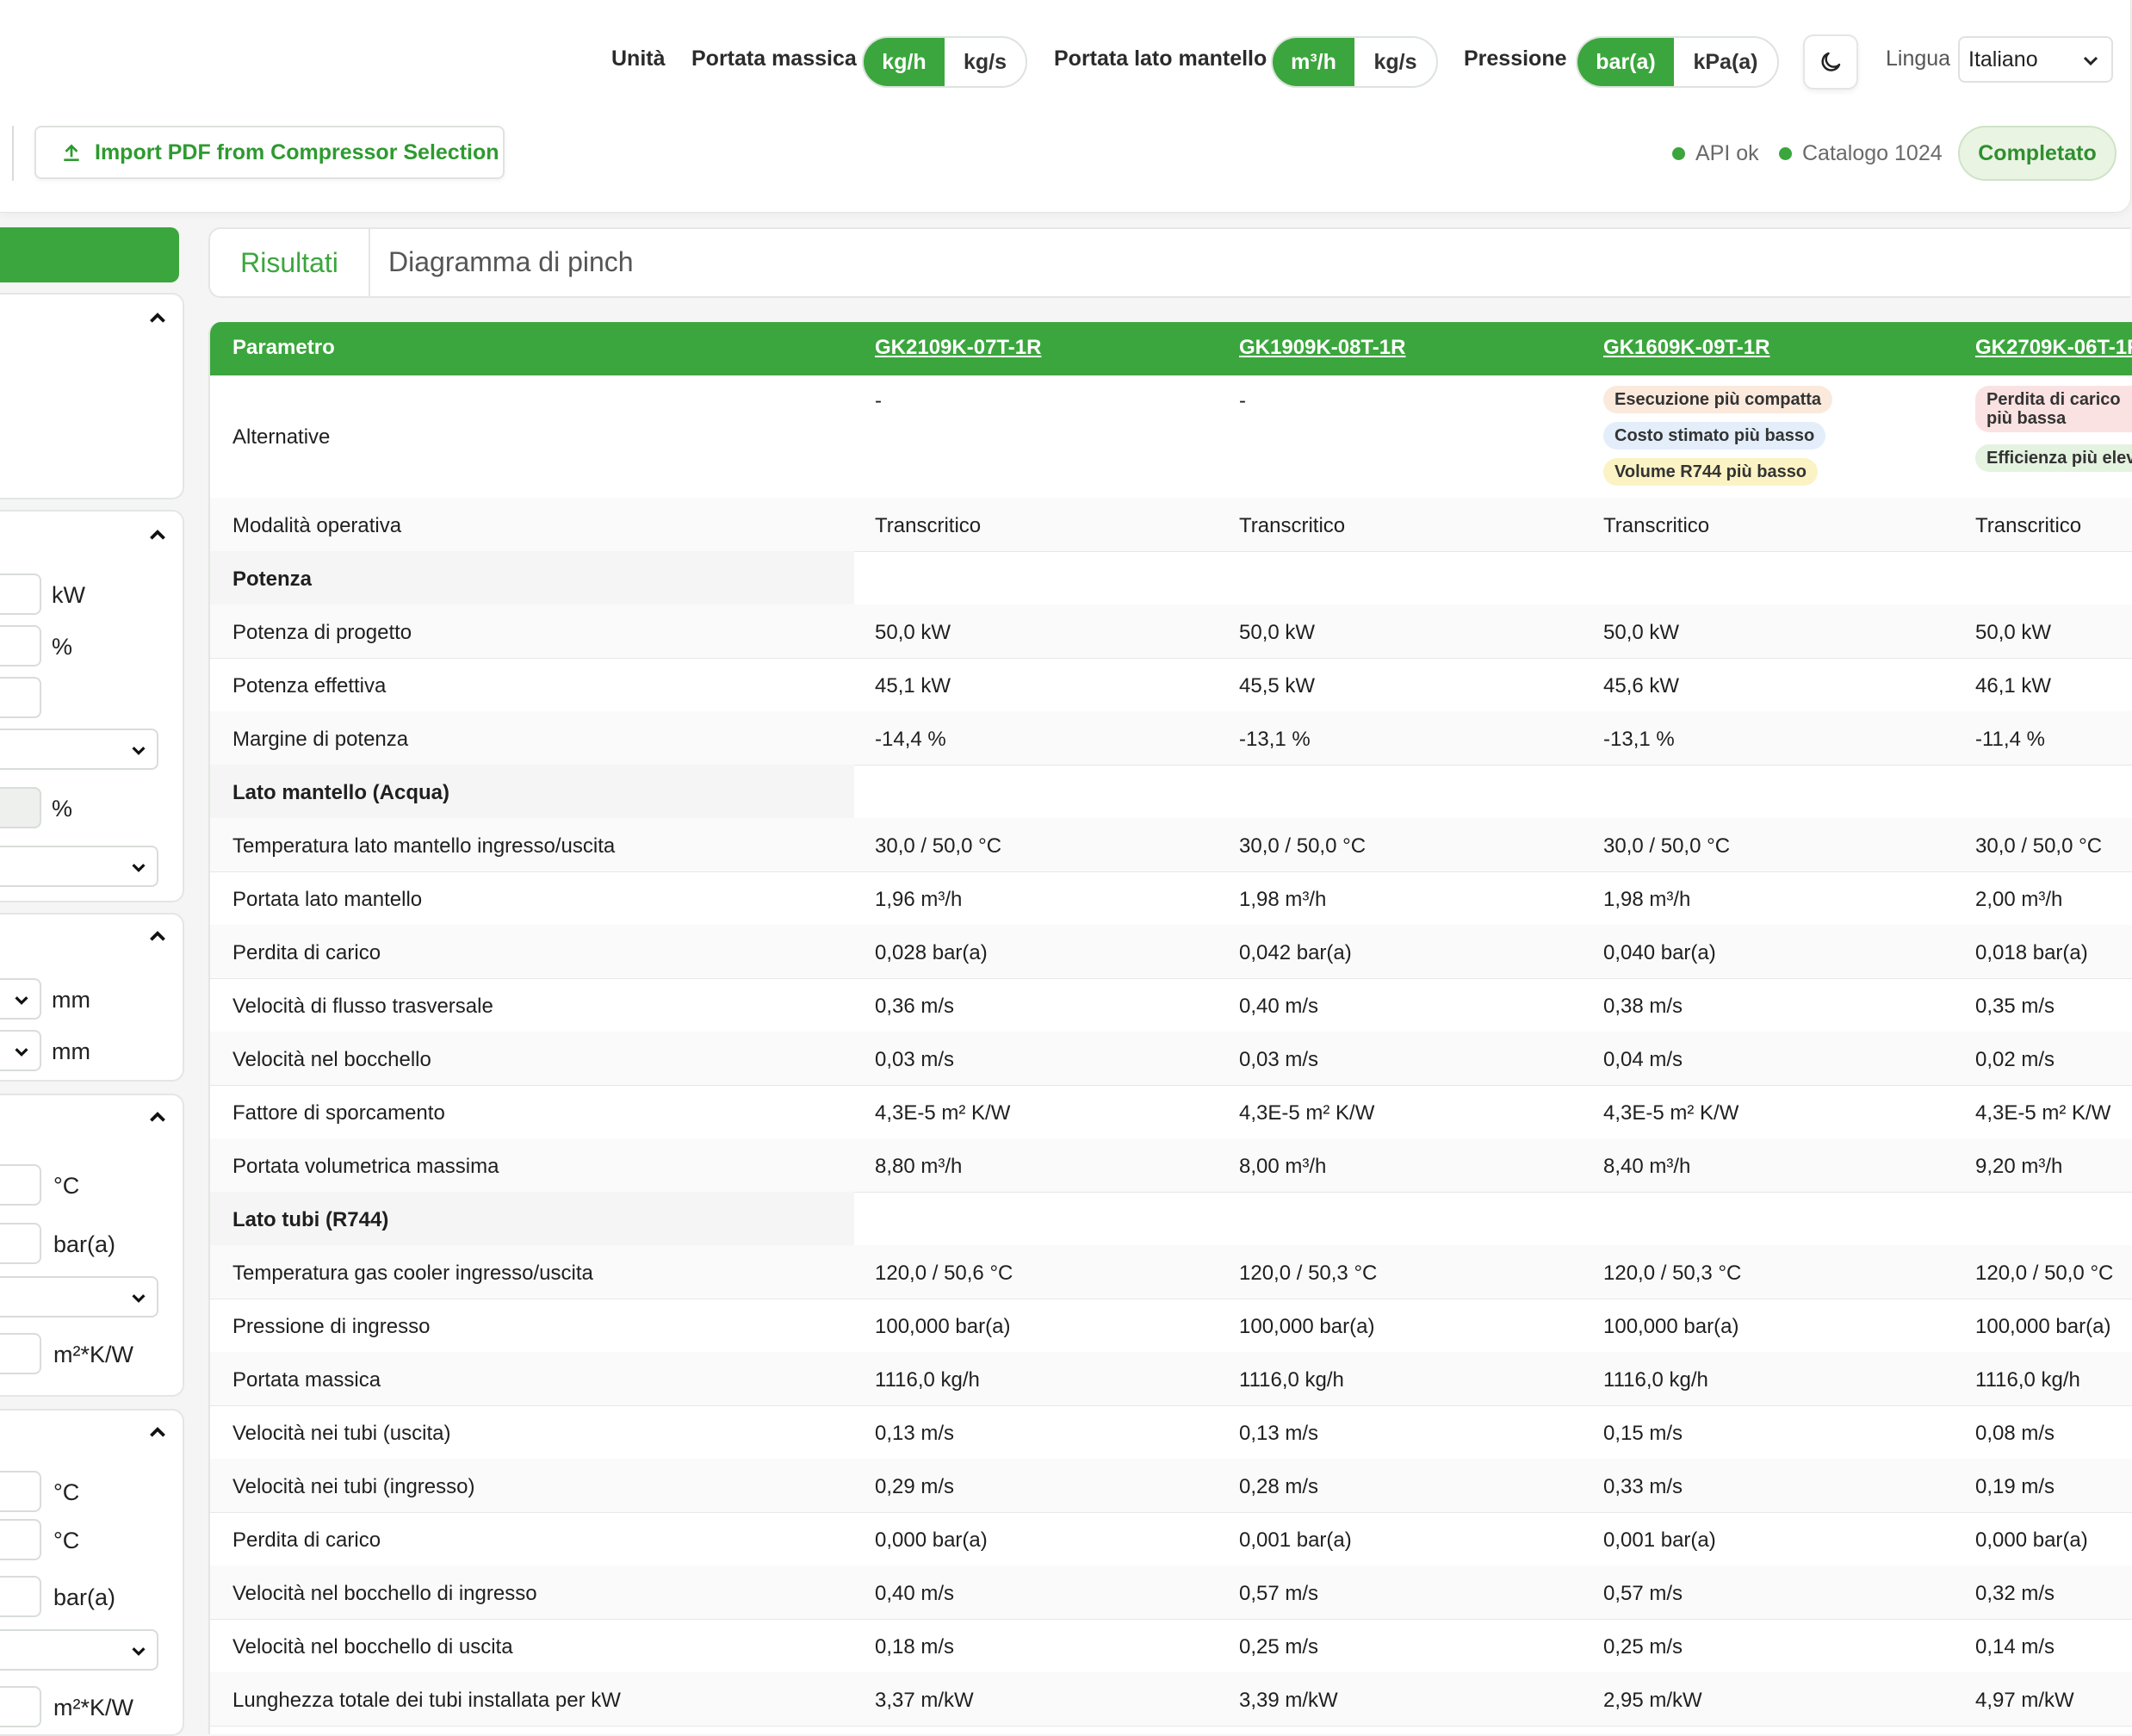 The height and width of the screenshot is (1736, 2132). I want to click on language-value: Italiano, so click(2003, 59).